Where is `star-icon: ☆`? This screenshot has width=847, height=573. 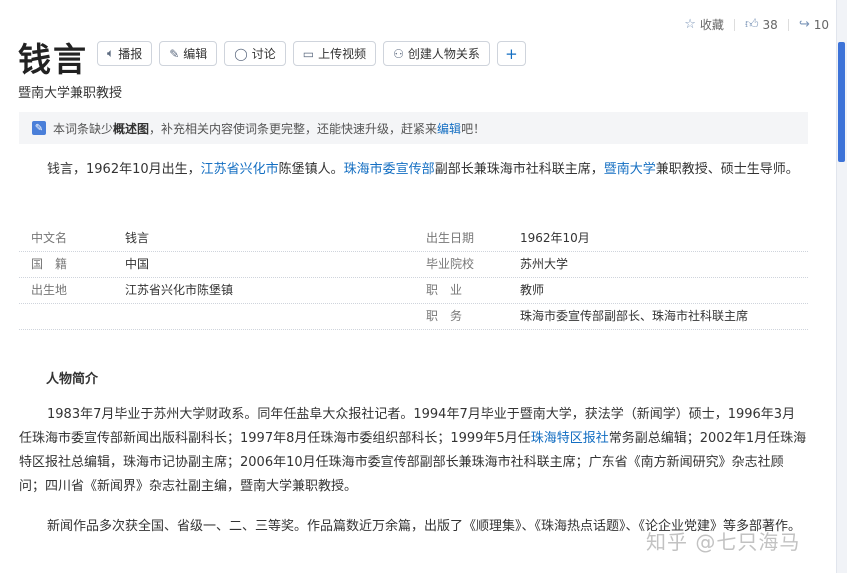 star-icon: ☆ is located at coordinates (690, 24).